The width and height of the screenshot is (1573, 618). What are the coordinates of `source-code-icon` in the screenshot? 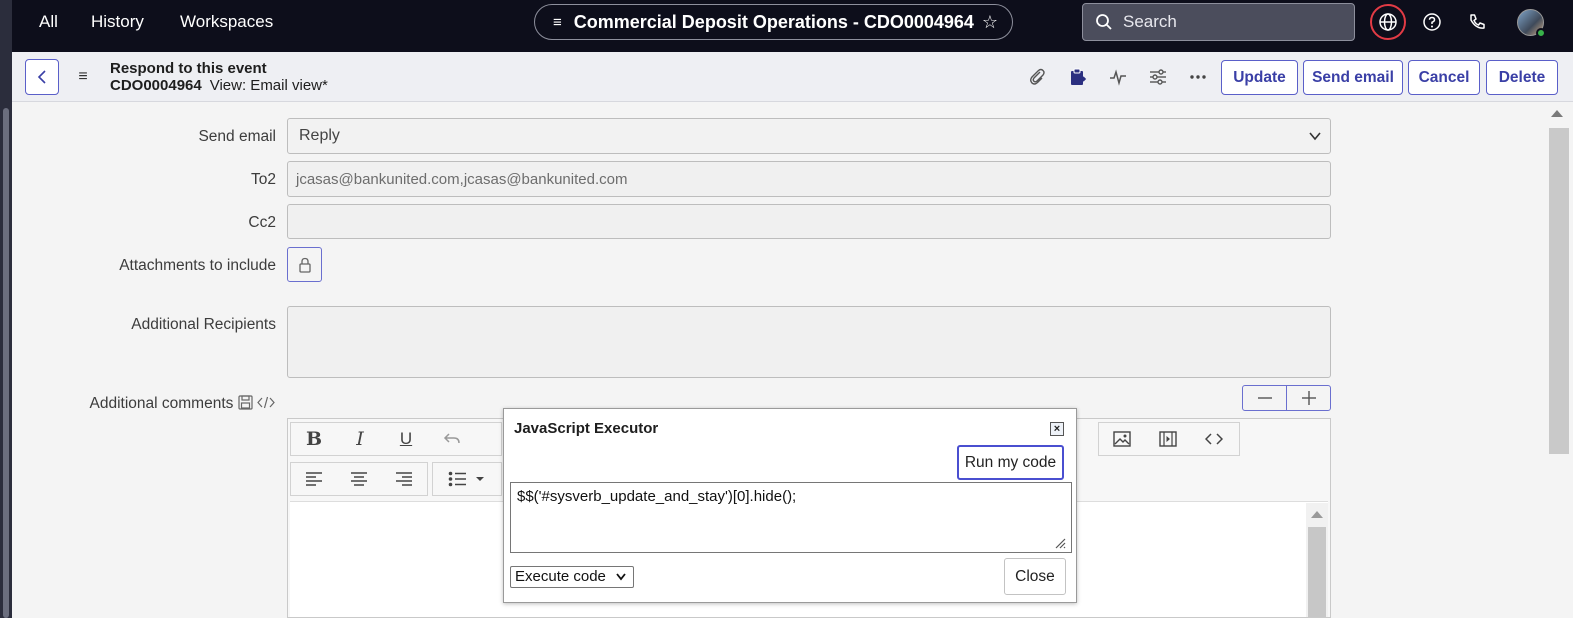 It's located at (1214, 439).